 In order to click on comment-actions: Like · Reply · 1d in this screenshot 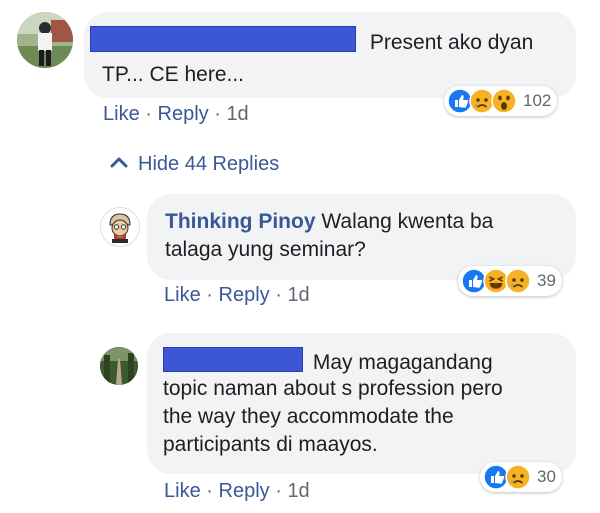, I will do `click(176, 114)`.